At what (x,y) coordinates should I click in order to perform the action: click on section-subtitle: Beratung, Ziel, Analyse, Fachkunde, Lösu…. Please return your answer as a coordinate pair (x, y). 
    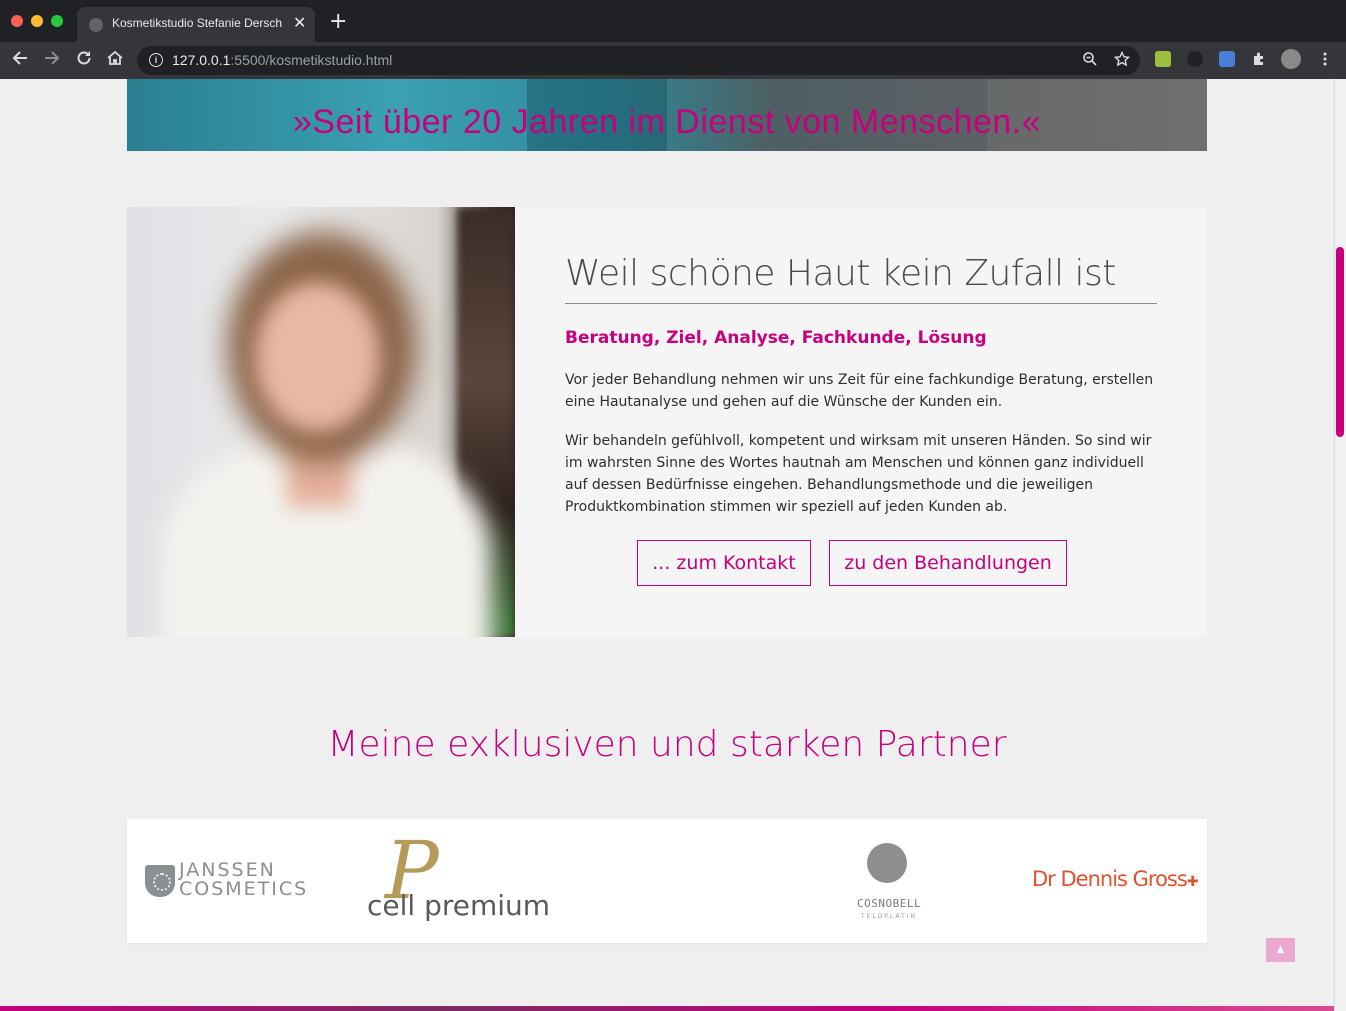
    Looking at the image, I should click on (776, 338).